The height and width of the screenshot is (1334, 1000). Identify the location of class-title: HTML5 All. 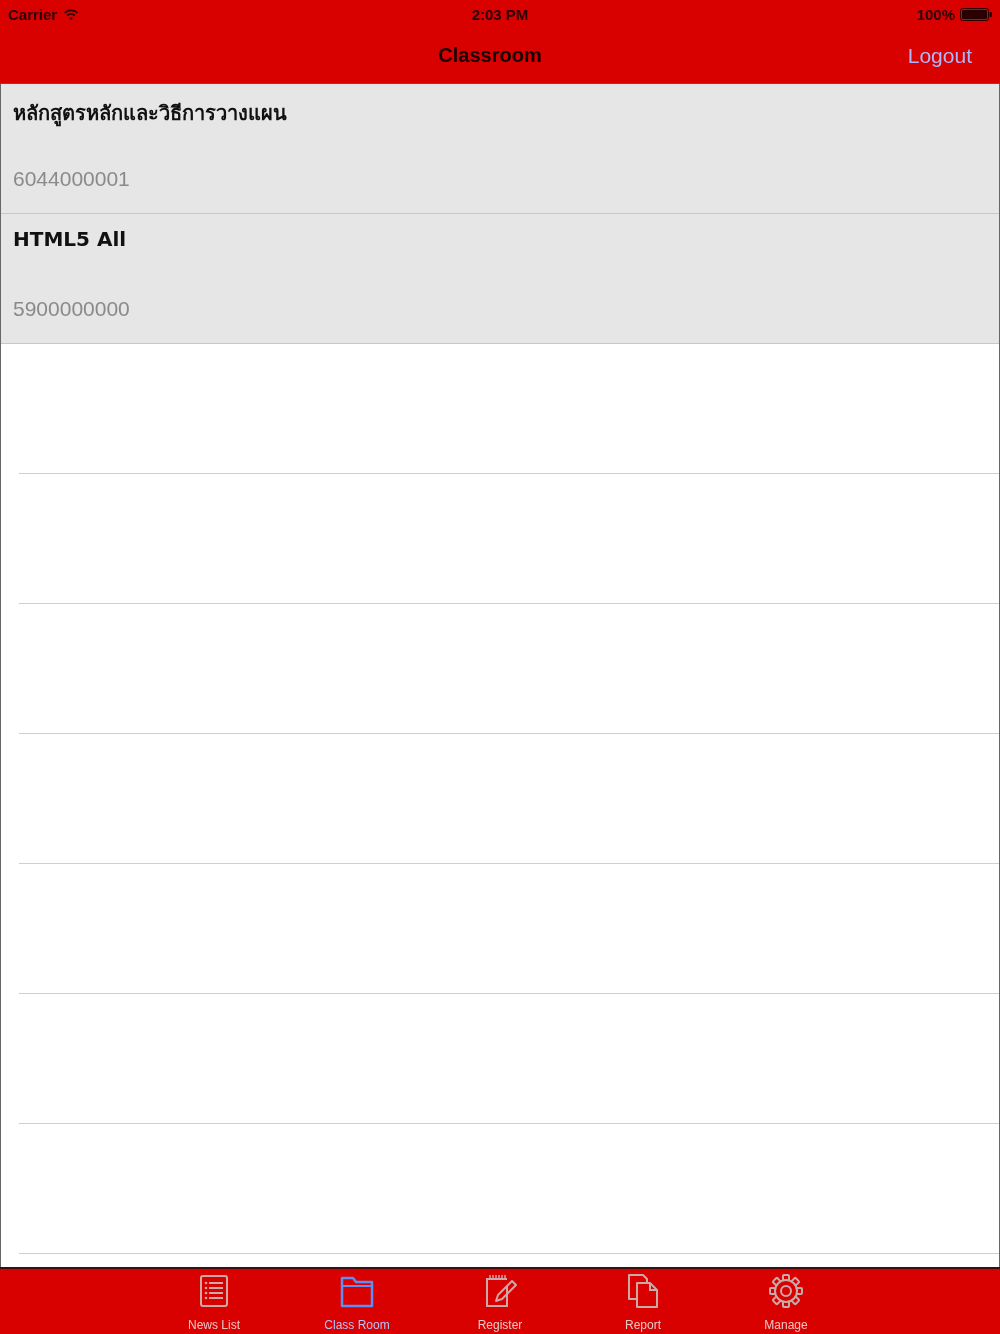
(70, 239).